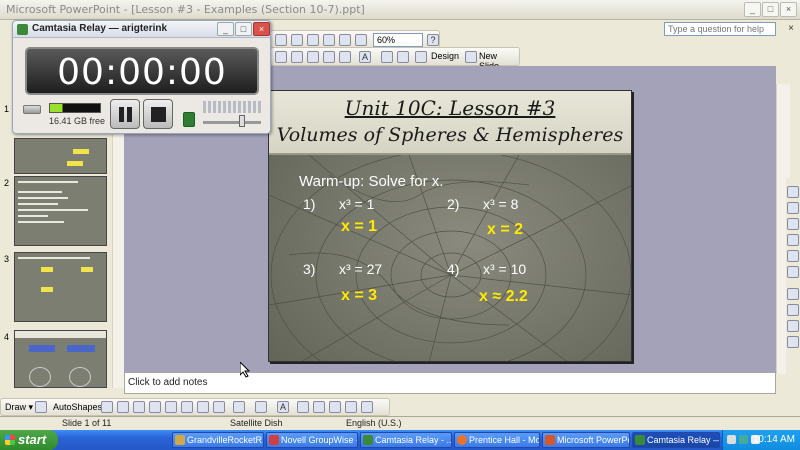 The height and width of the screenshot is (450, 800). What do you see at coordinates (232, 122) in the screenshot?
I see `volume-track` at bounding box center [232, 122].